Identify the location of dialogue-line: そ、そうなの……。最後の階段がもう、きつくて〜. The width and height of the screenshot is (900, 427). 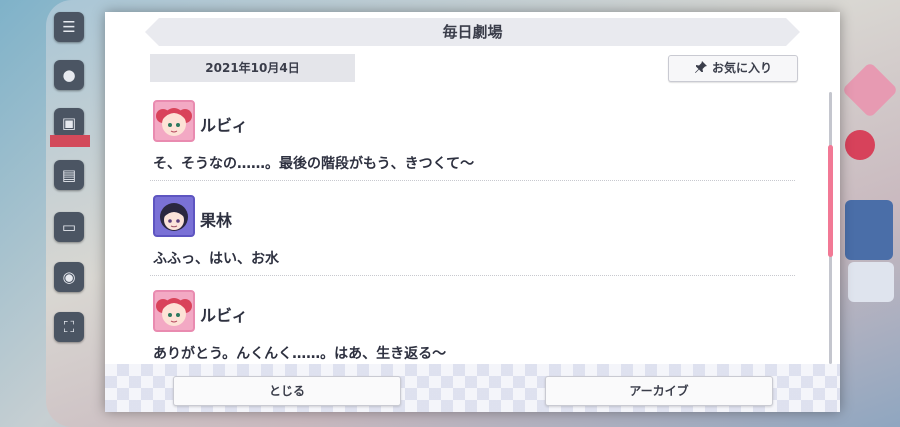
(314, 164).